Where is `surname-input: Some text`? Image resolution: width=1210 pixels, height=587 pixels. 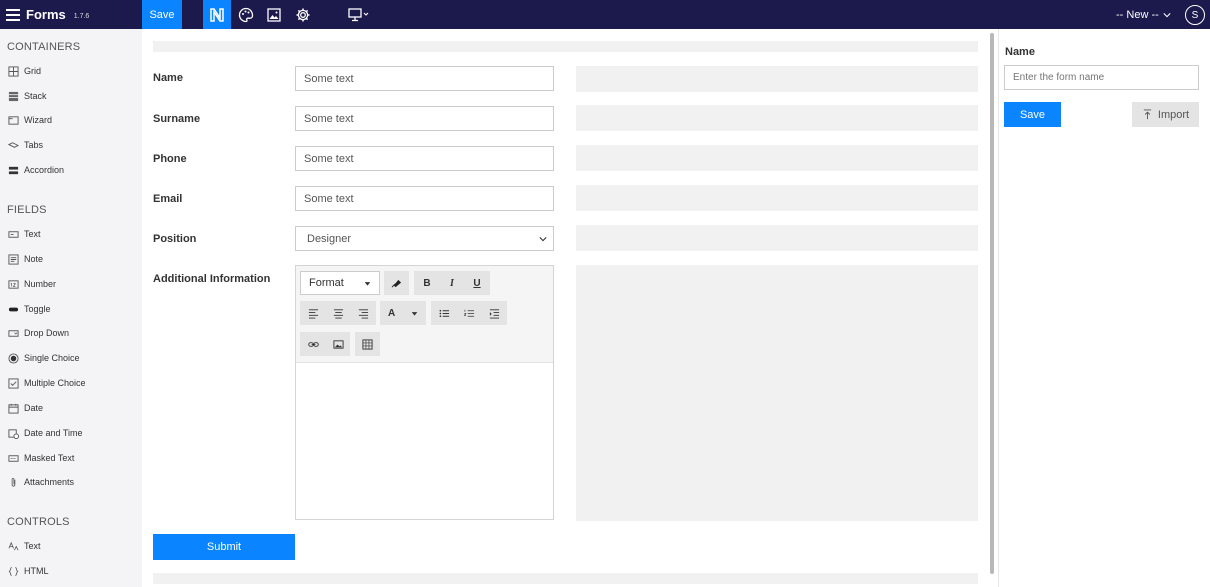 surname-input: Some text is located at coordinates (424, 118).